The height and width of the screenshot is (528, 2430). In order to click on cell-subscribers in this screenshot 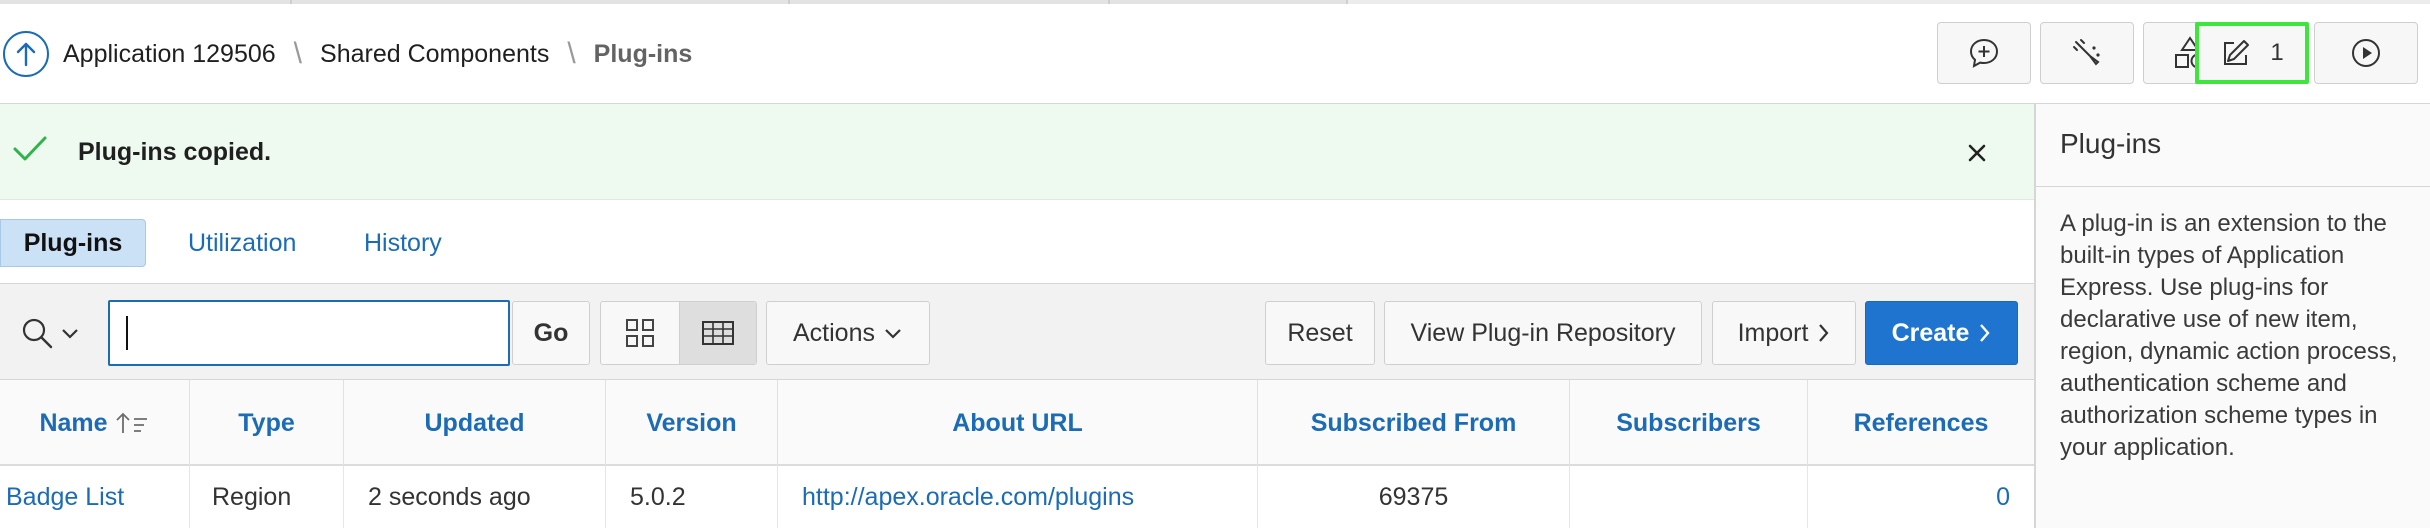, I will do `click(1689, 497)`.